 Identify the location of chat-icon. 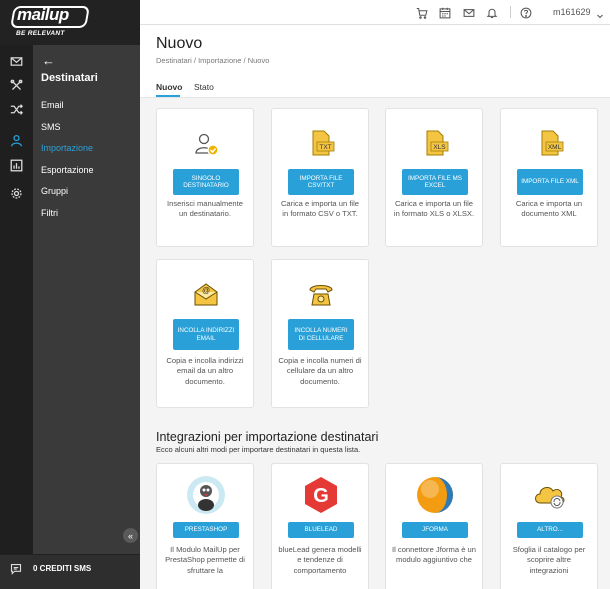
(16, 569).